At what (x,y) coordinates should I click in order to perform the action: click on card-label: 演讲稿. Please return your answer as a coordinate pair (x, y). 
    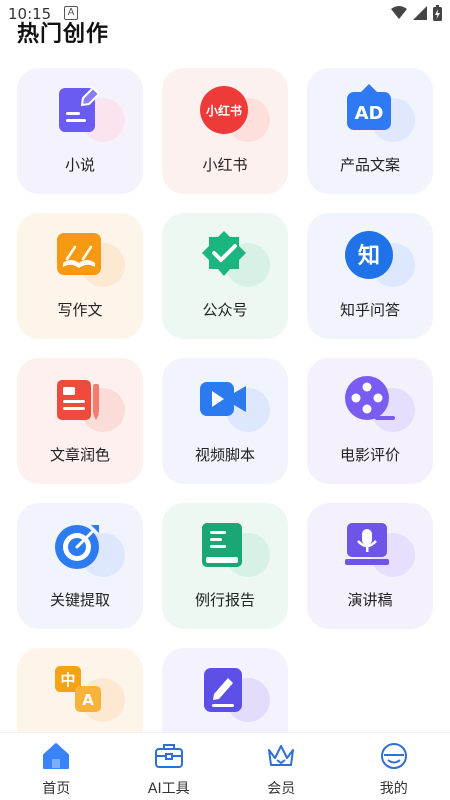
    Looking at the image, I should click on (370, 600).